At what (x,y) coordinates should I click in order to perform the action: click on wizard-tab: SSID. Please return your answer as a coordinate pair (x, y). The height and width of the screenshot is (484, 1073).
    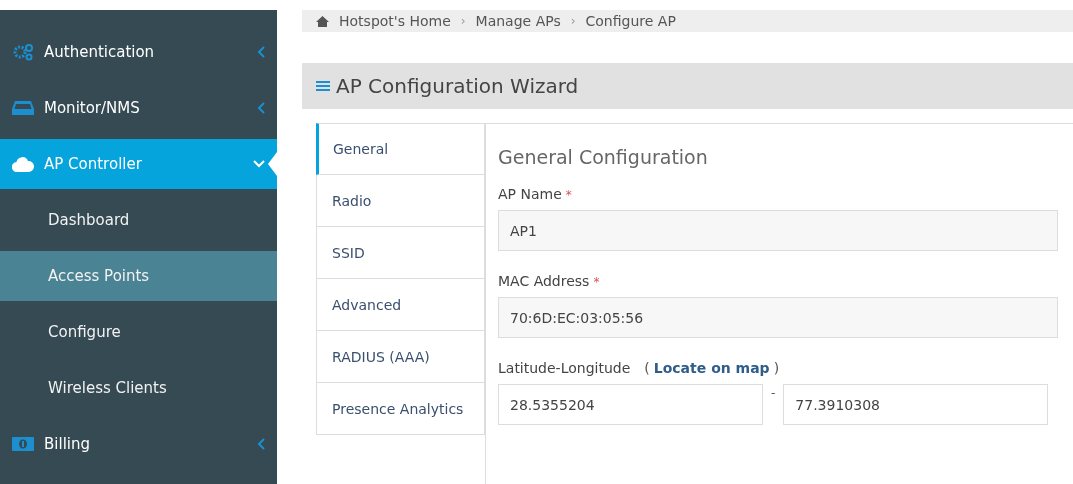
    Looking at the image, I should click on (400, 253).